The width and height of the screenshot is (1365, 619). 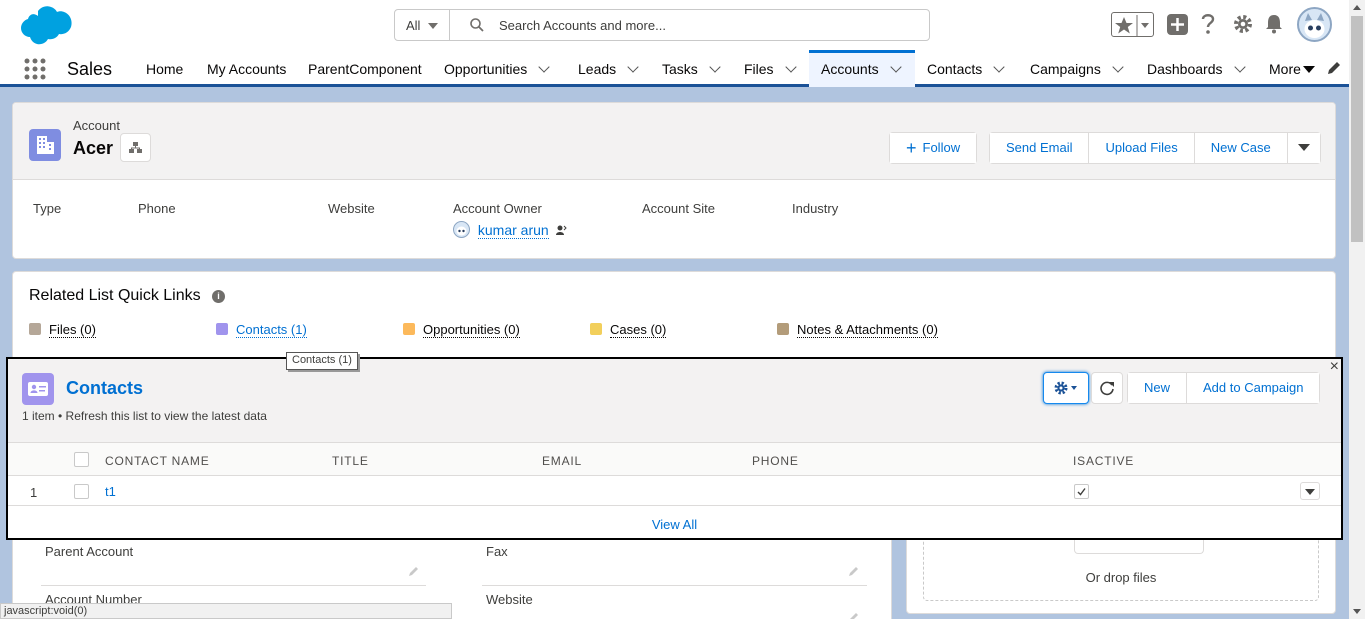 What do you see at coordinates (674, 524) in the screenshot?
I see `view-all-link: View All` at bounding box center [674, 524].